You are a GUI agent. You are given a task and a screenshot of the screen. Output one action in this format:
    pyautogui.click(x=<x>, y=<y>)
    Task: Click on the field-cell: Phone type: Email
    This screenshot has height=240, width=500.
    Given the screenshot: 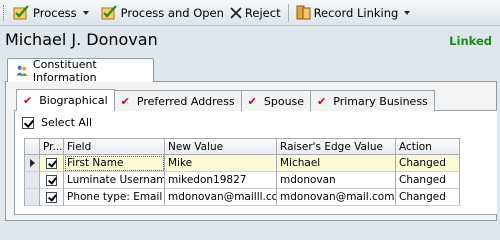 What is the action you would take?
    pyautogui.click(x=114, y=197)
    